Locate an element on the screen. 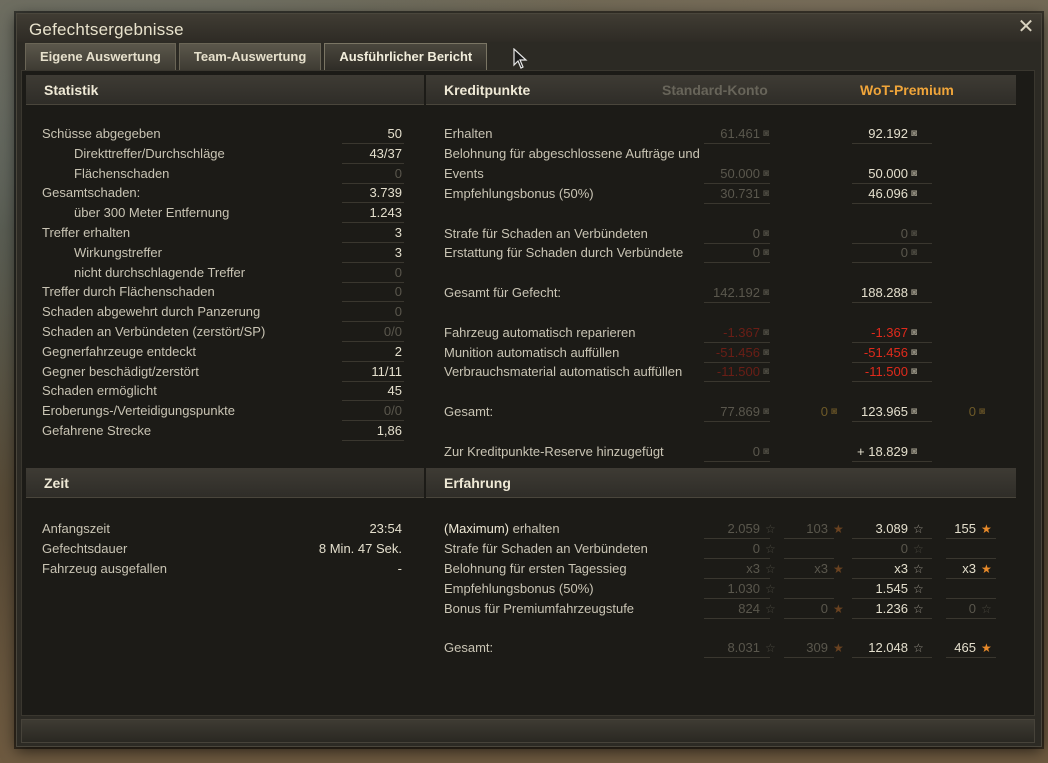 This screenshot has height=763, width=1048. stat-row: Wirkungstreffer 3 is located at coordinates (223, 253).